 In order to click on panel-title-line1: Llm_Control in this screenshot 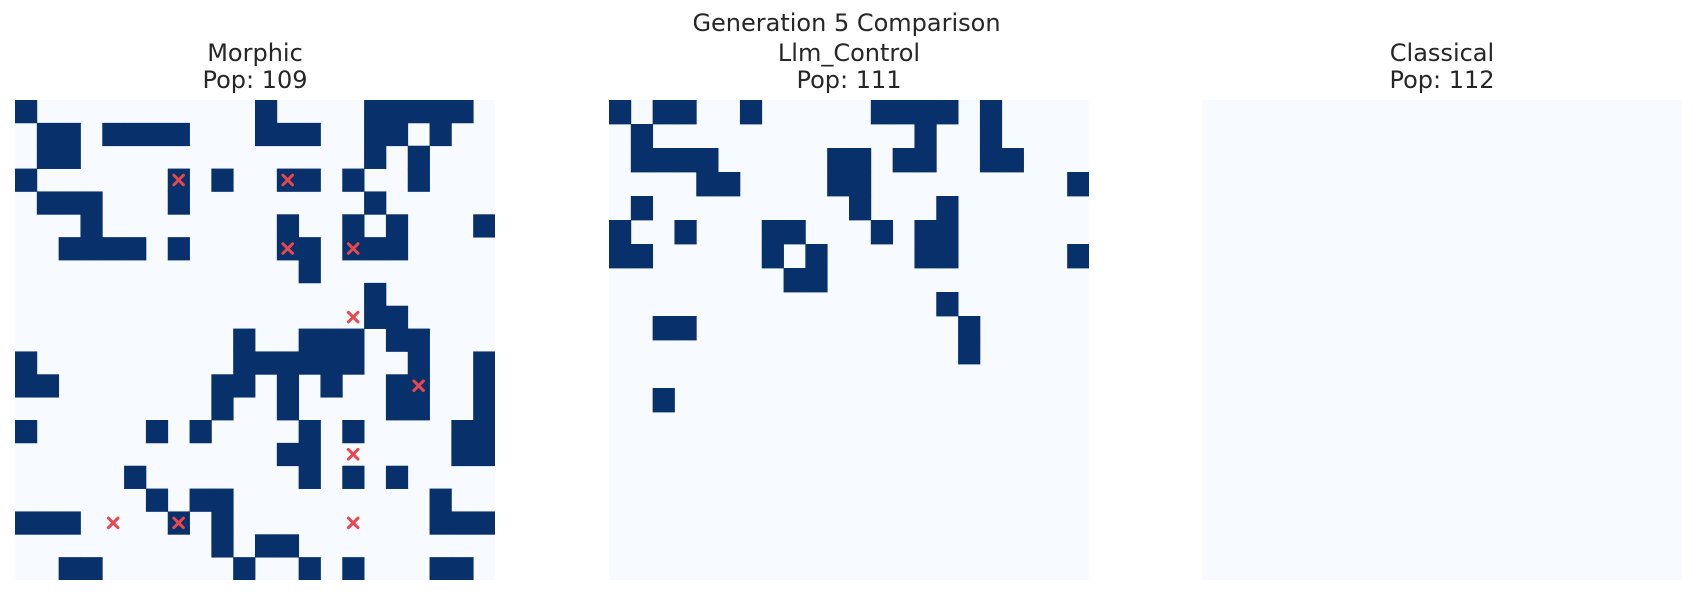, I will do `click(849, 53)`.